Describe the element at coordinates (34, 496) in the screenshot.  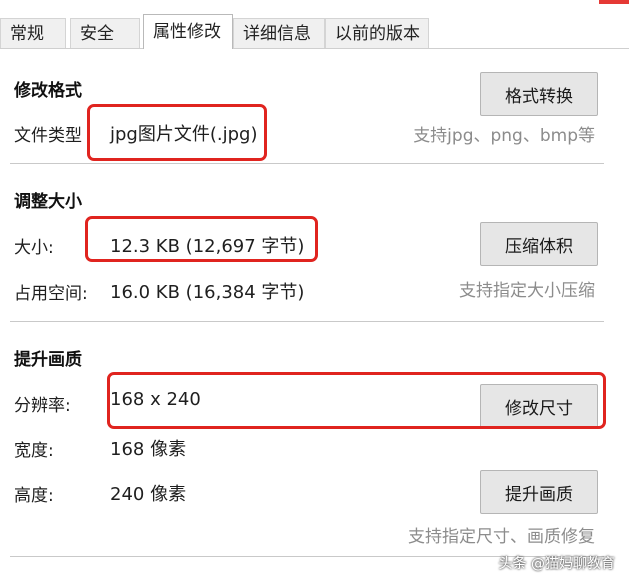
I see `height-label: 高度:` at that location.